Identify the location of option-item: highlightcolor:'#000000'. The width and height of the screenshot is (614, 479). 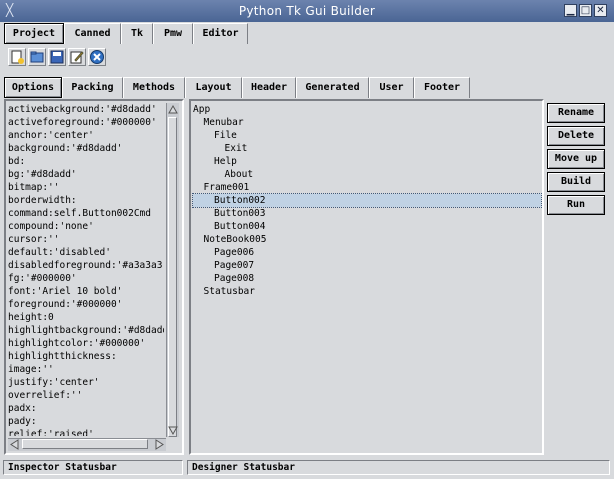
(86, 343).